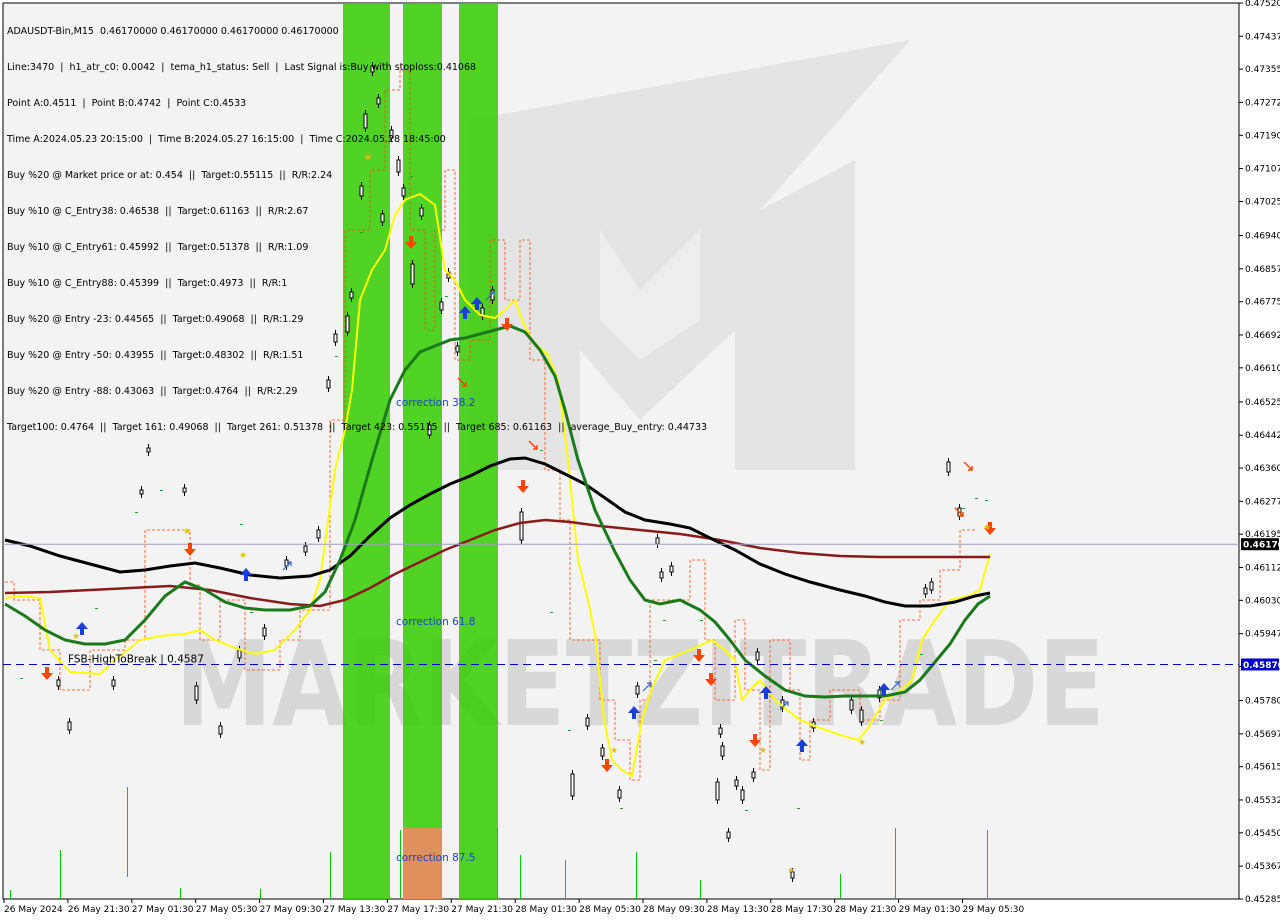 This screenshot has height=920, width=1280. I want to click on price-tick-label: 0.46775, so click(1262, 303).